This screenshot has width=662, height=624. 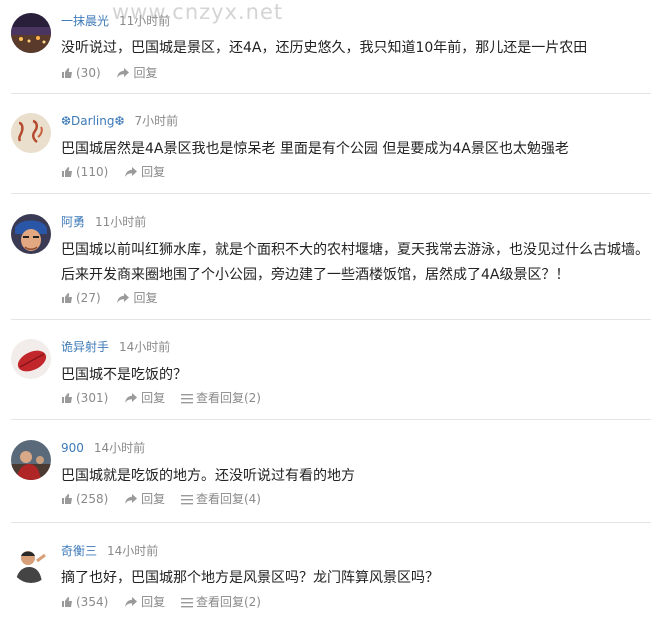 What do you see at coordinates (324, 48) in the screenshot?
I see `comment-text: 没听说过，巴国城是景区，还4A，还历史悠久，我只知道10年前，那儿还是一片农田` at bounding box center [324, 48].